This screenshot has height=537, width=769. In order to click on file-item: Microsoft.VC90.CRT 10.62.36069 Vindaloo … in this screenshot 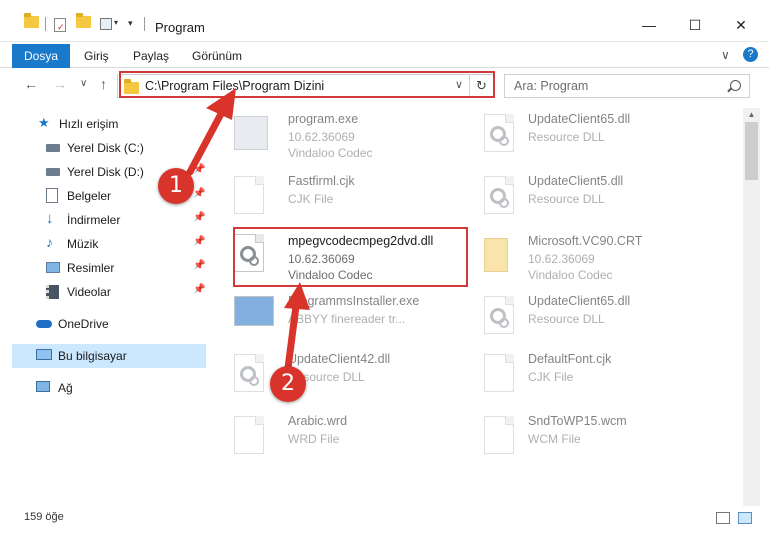, I will do `click(592, 258)`.